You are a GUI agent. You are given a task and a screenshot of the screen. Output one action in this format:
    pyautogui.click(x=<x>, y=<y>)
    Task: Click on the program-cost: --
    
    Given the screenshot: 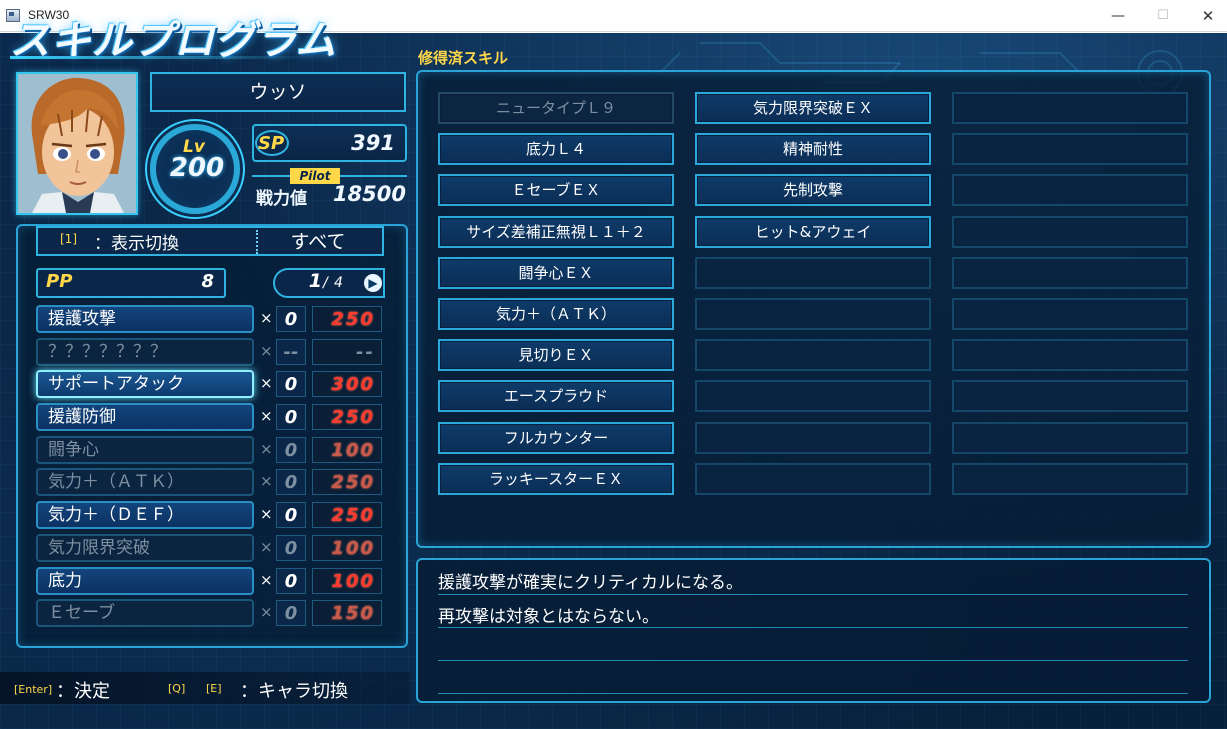 What is the action you would take?
    pyautogui.click(x=347, y=351)
    